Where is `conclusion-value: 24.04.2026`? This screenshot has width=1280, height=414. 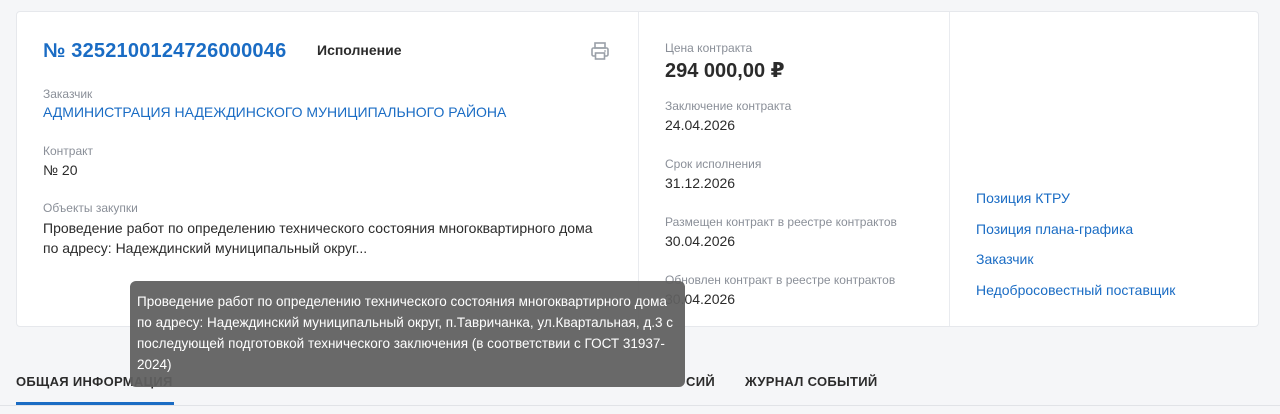
conclusion-value: 24.04.2026 is located at coordinates (700, 125).